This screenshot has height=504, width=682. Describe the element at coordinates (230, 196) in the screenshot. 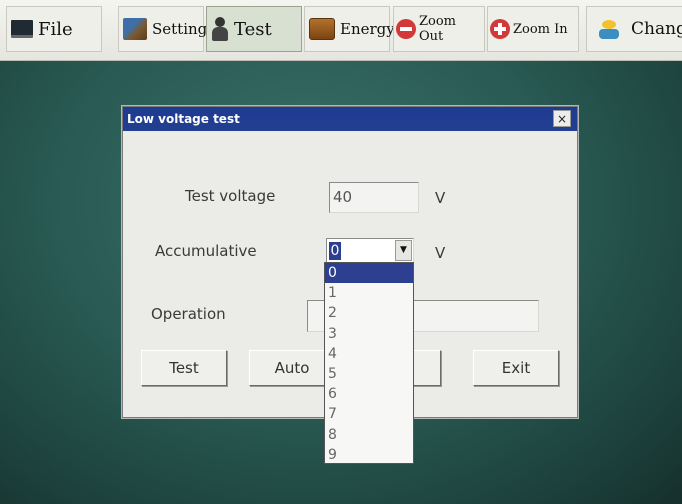

I see `test-voltage-label: Test voltage` at that location.